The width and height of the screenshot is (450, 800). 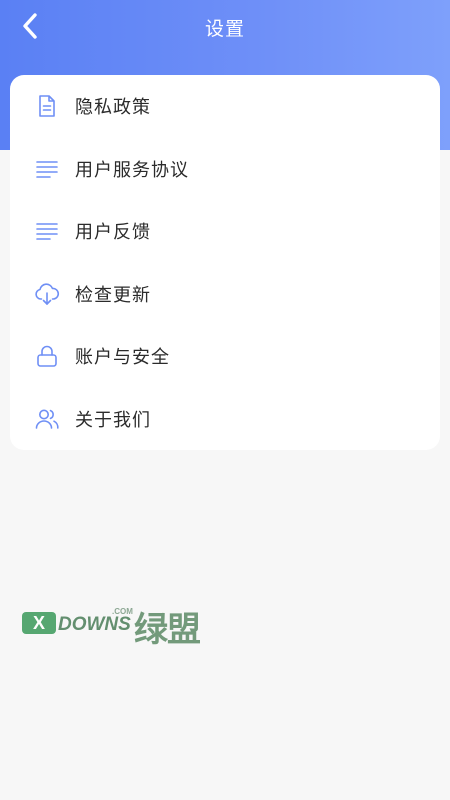 I want to click on menu-item-label: 隐私政策, so click(x=113, y=108).